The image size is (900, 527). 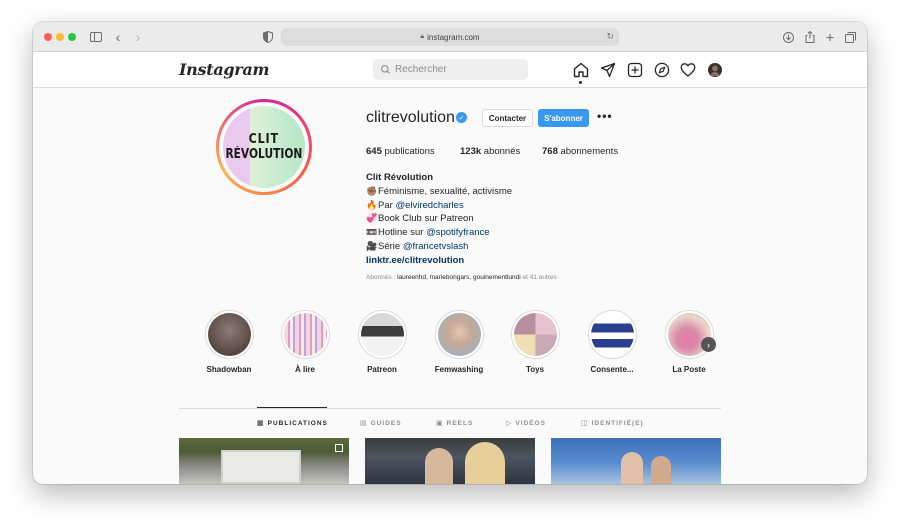 What do you see at coordinates (264, 139) in the screenshot?
I see `avatar-text-line1: CLIT` at bounding box center [264, 139].